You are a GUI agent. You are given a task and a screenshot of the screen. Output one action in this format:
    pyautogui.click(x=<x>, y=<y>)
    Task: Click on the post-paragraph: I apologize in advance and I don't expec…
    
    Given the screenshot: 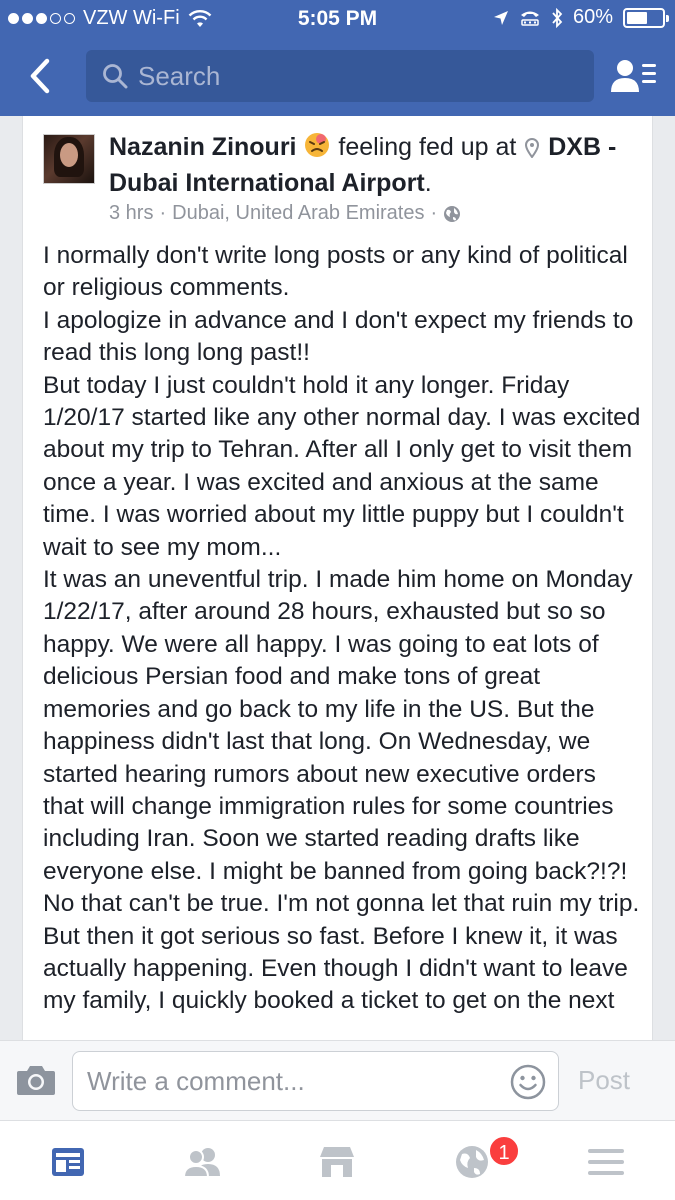 What is the action you would take?
    pyautogui.click(x=338, y=336)
    